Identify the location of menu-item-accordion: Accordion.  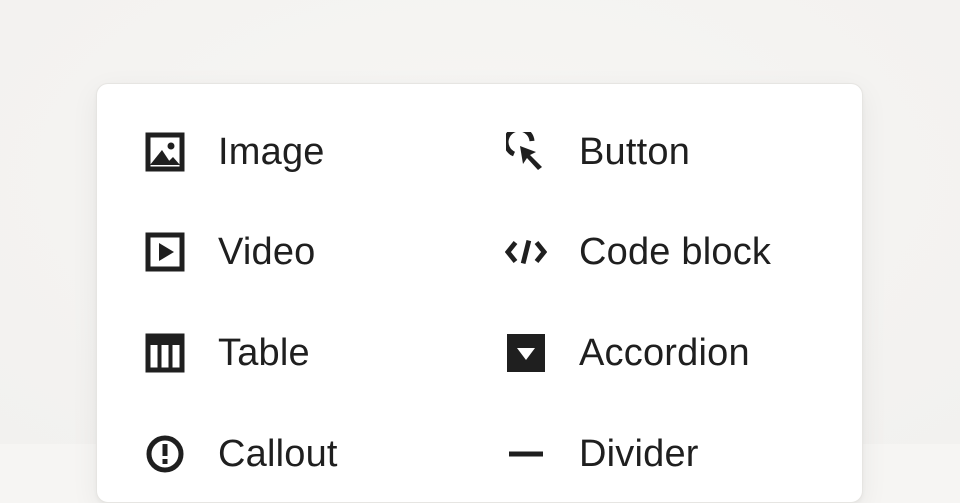
(670, 353).